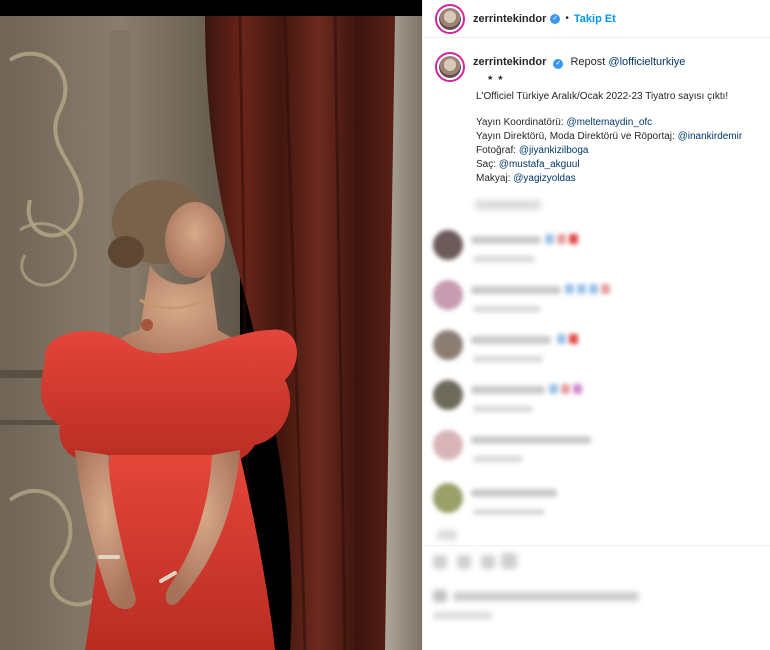 The image size is (770, 650). I want to click on post-header: zerrintekindor ✓ • Takip Et, so click(596, 19).